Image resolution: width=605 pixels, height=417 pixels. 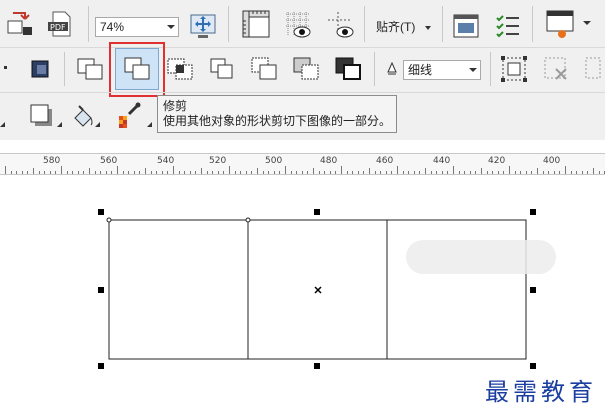 I want to click on outline-width-value: 细线, so click(x=420, y=70).